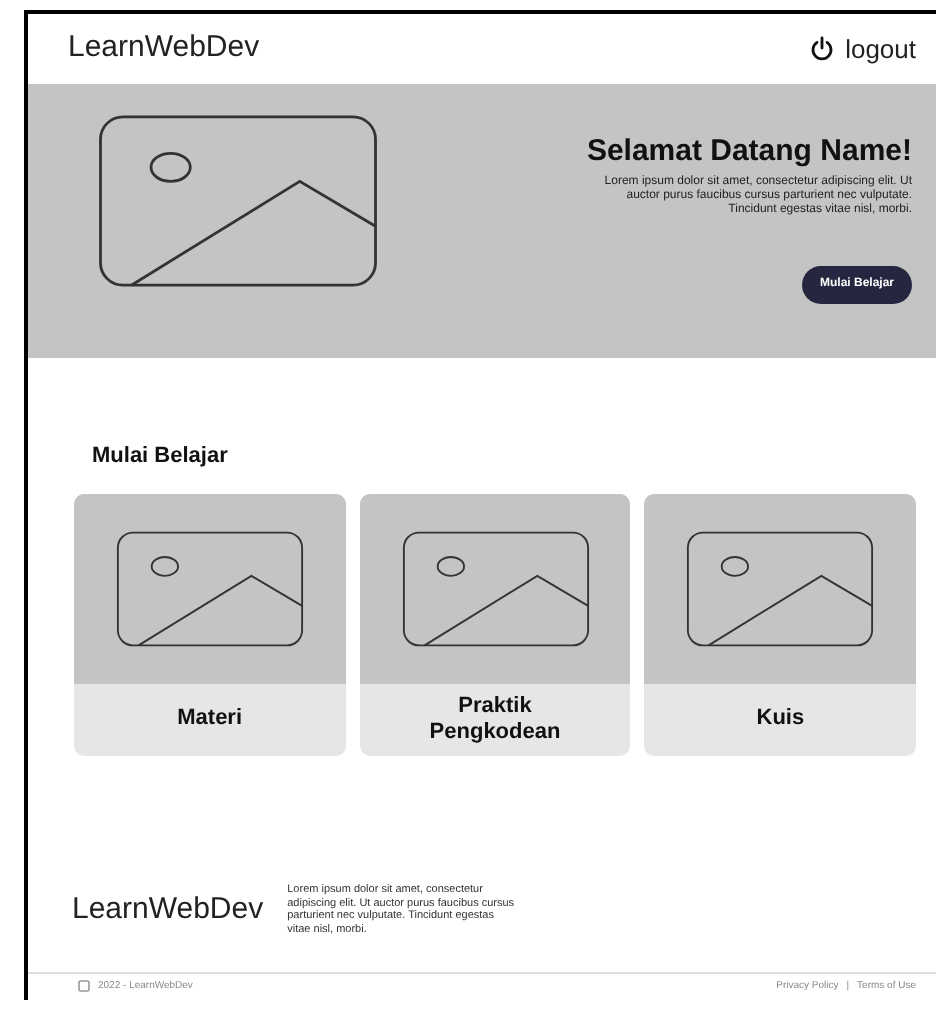  I want to click on course-card: Kuis, so click(780, 624).